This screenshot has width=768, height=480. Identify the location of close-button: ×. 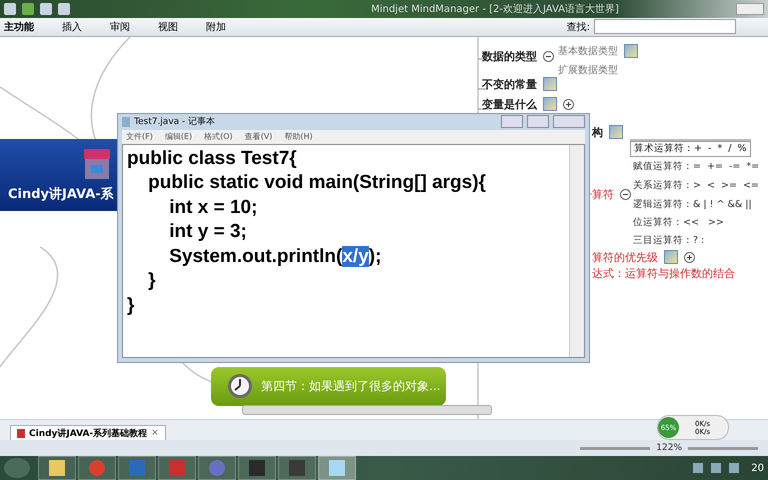
(155, 433).